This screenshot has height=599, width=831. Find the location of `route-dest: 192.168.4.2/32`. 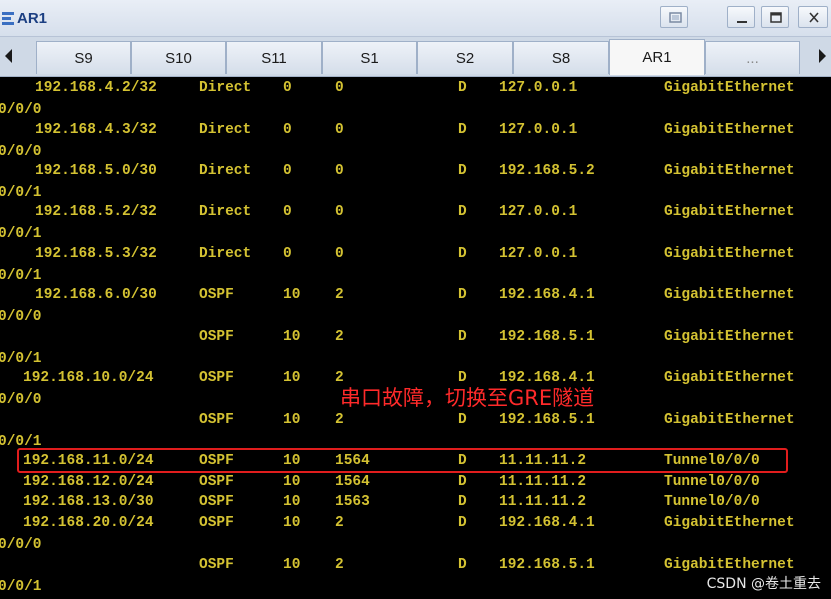

route-dest: 192.168.4.2/32 is located at coordinates (96, 88).